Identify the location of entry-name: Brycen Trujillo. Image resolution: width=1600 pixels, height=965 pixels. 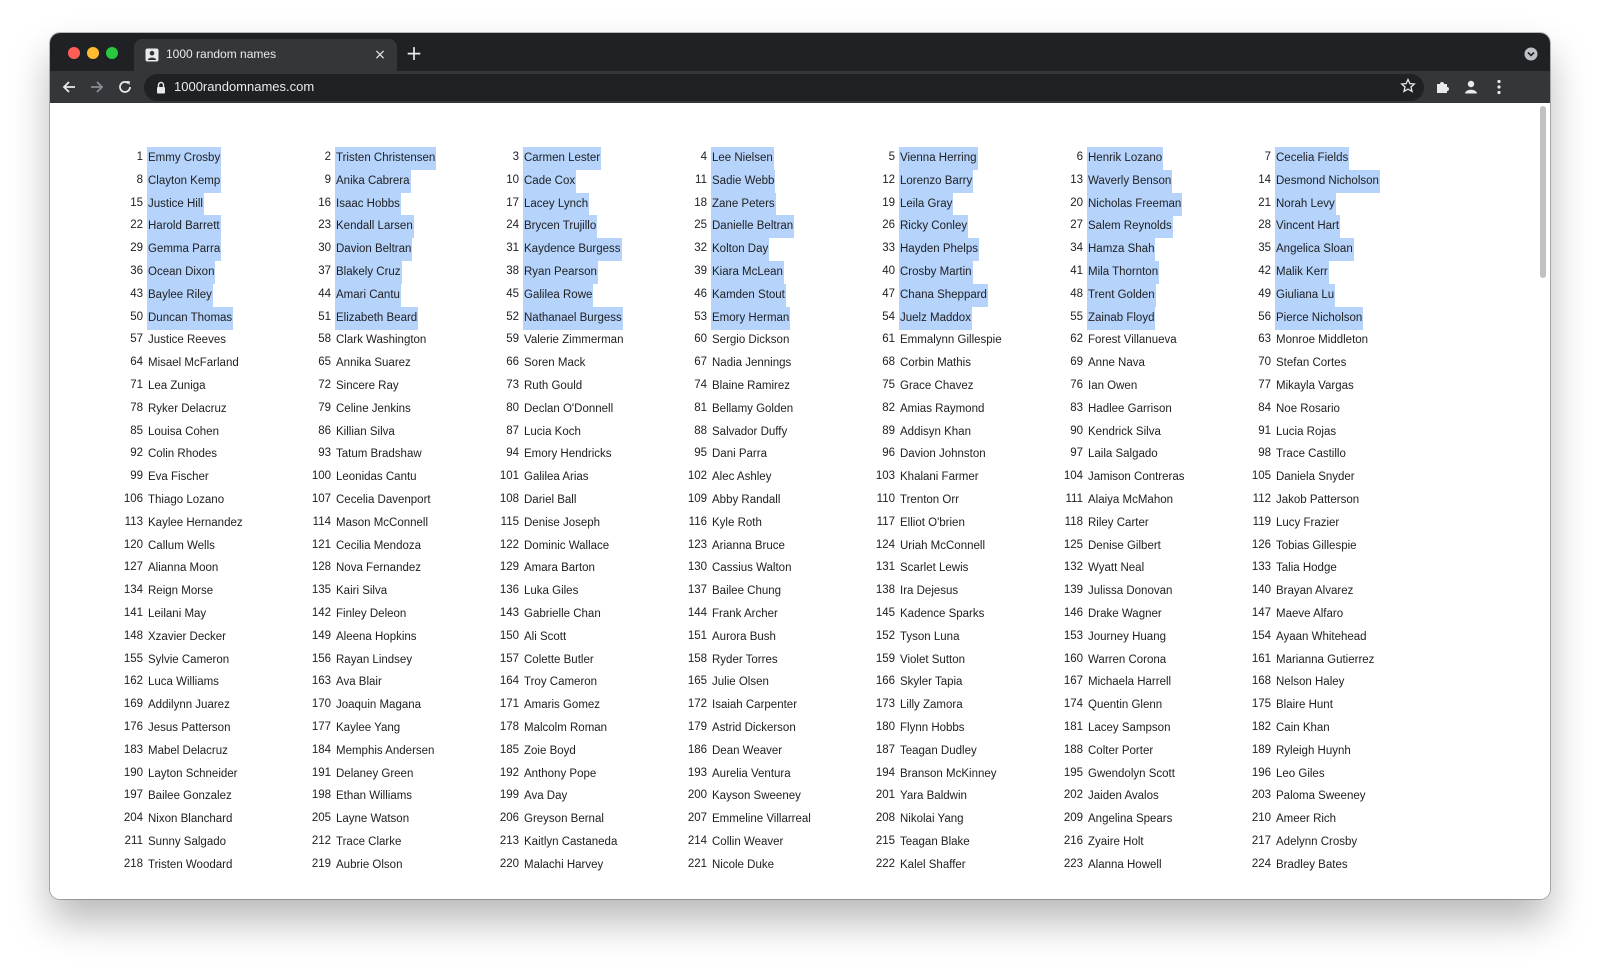
(560, 227).